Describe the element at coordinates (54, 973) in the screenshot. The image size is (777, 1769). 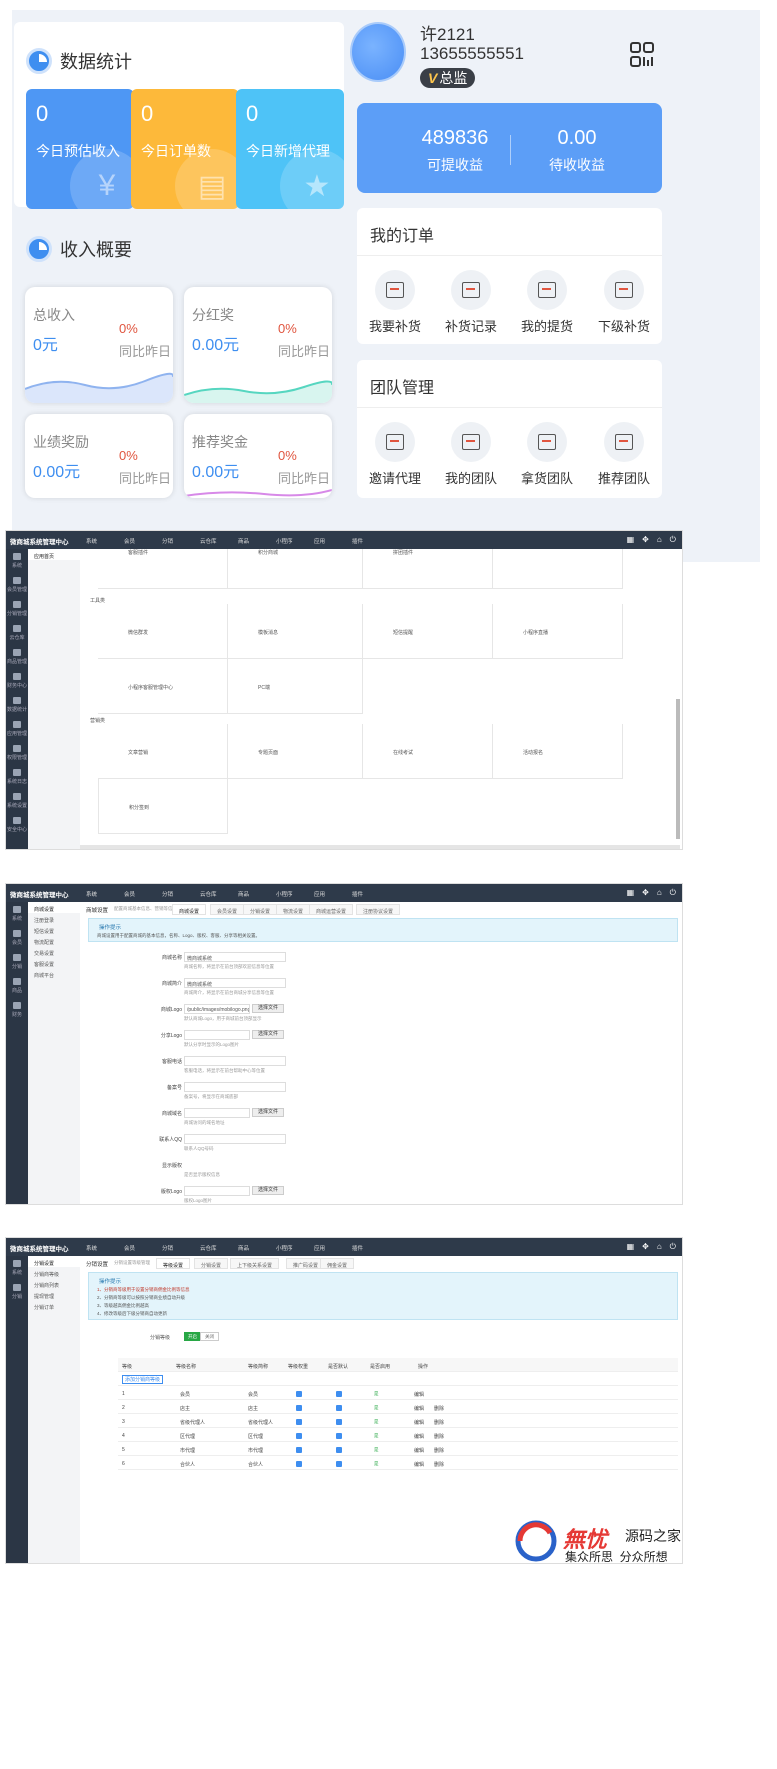
I see `sub-item: 商城平台` at that location.